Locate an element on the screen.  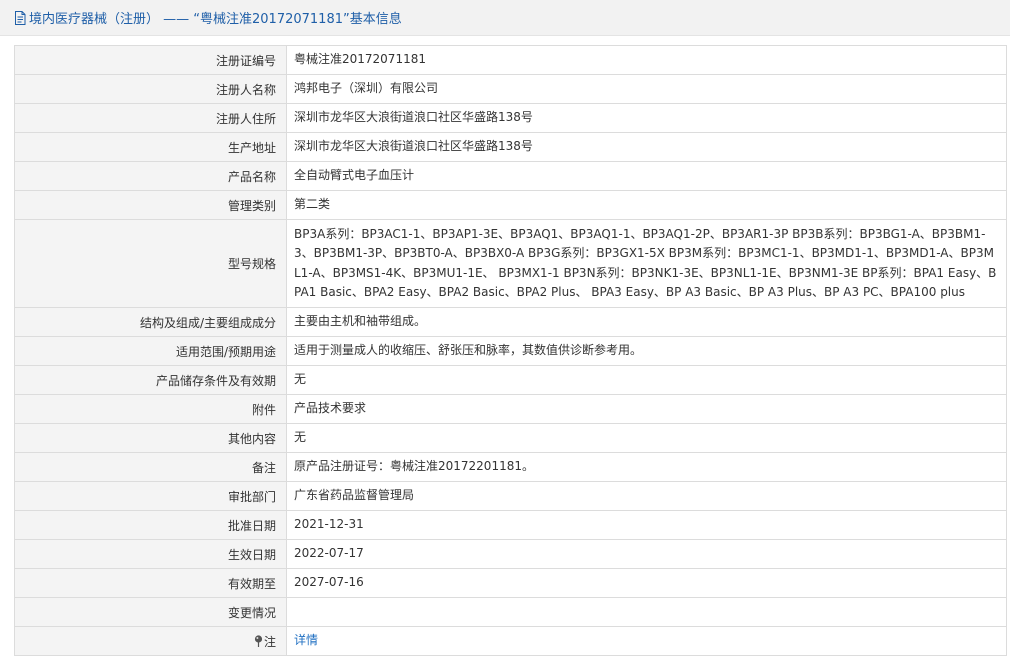
row-label: 有效期至 is located at coordinates (150, 583).